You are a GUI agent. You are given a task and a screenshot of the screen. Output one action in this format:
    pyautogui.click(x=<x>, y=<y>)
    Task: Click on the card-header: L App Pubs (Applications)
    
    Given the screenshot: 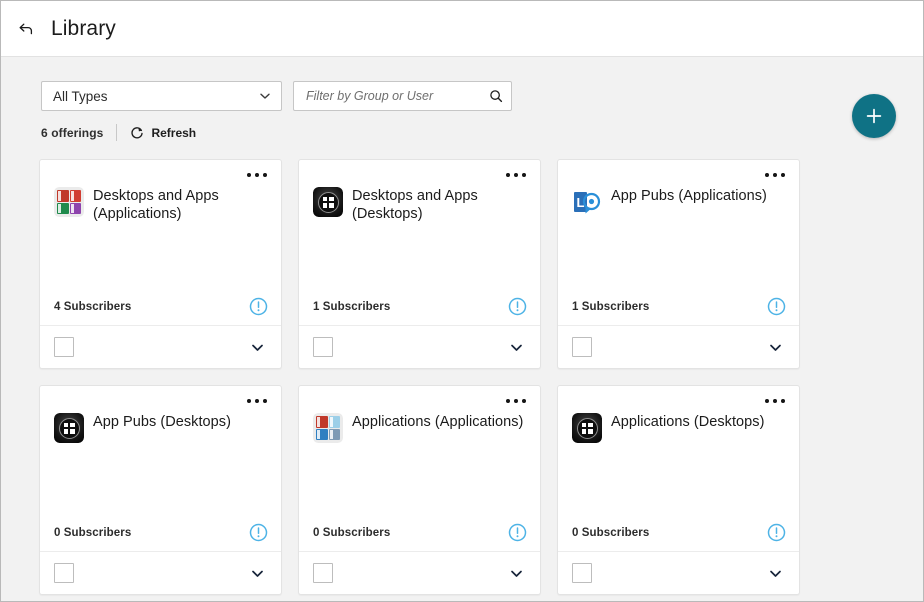 What is the action you would take?
    pyautogui.click(x=678, y=202)
    